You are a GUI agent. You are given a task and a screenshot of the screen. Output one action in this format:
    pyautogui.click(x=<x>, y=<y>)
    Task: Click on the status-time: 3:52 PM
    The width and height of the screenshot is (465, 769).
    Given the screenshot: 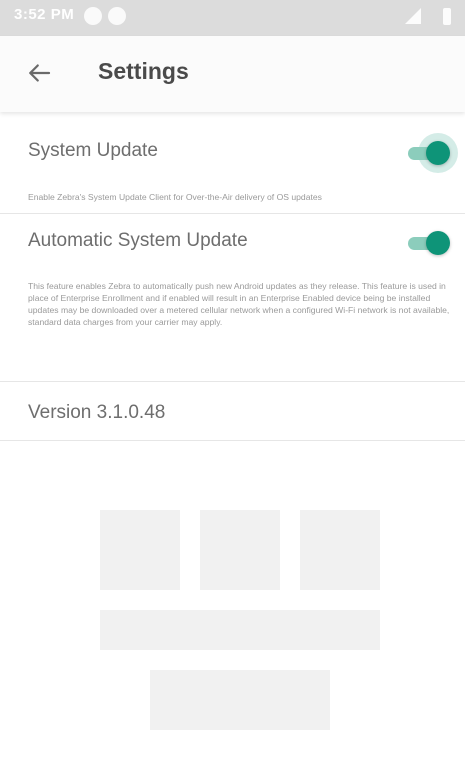 What is the action you would take?
    pyautogui.click(x=44, y=14)
    